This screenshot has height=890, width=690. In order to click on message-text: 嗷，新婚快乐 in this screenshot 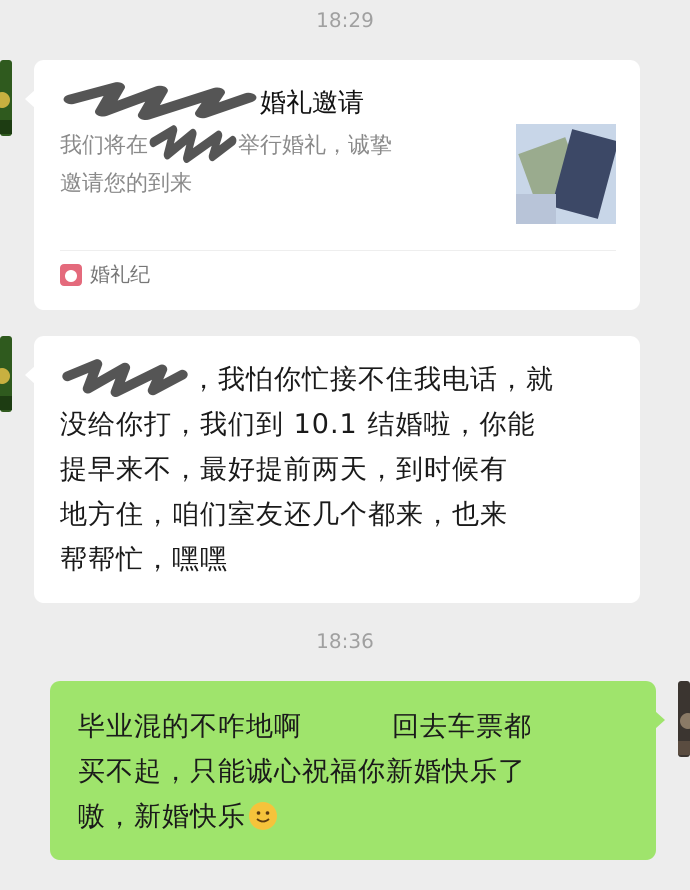, I will do `click(162, 817)`.